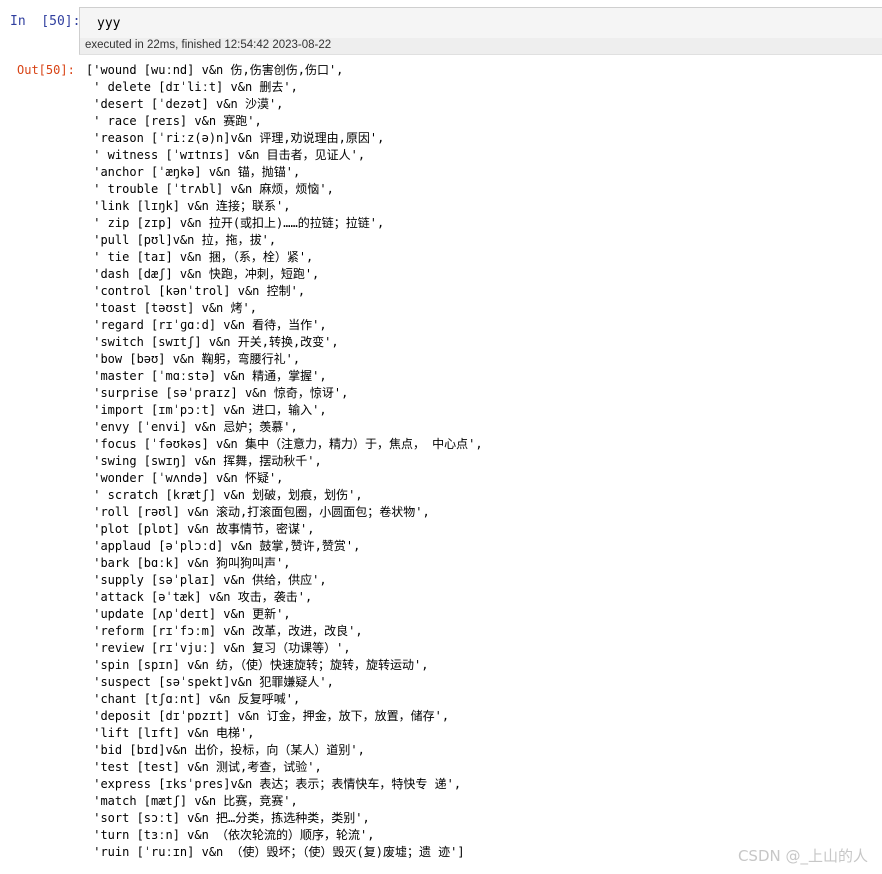  What do you see at coordinates (203, 274) in the screenshot?
I see `output-line: 'dash [dæʃ] v&n 快跑，冲刺，短跑',` at bounding box center [203, 274].